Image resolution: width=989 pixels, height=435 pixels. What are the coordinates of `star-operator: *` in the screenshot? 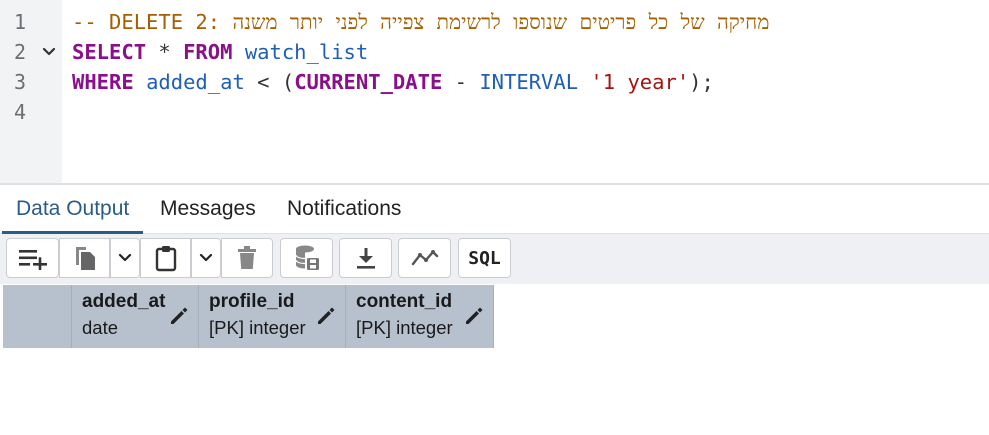 It's located at (164, 52).